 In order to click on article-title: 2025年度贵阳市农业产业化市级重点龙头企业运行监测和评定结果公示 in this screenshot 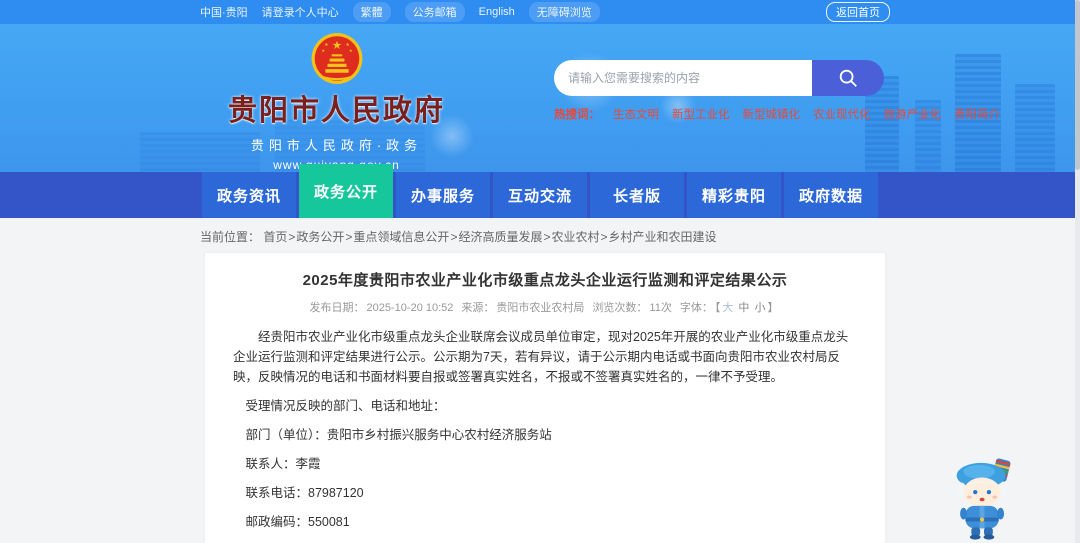, I will do `click(545, 280)`.